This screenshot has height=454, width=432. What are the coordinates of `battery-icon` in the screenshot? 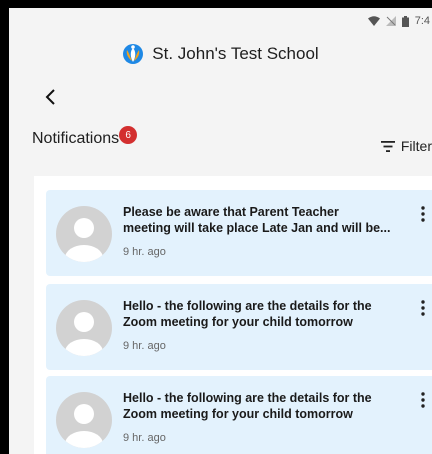 It's located at (405, 21).